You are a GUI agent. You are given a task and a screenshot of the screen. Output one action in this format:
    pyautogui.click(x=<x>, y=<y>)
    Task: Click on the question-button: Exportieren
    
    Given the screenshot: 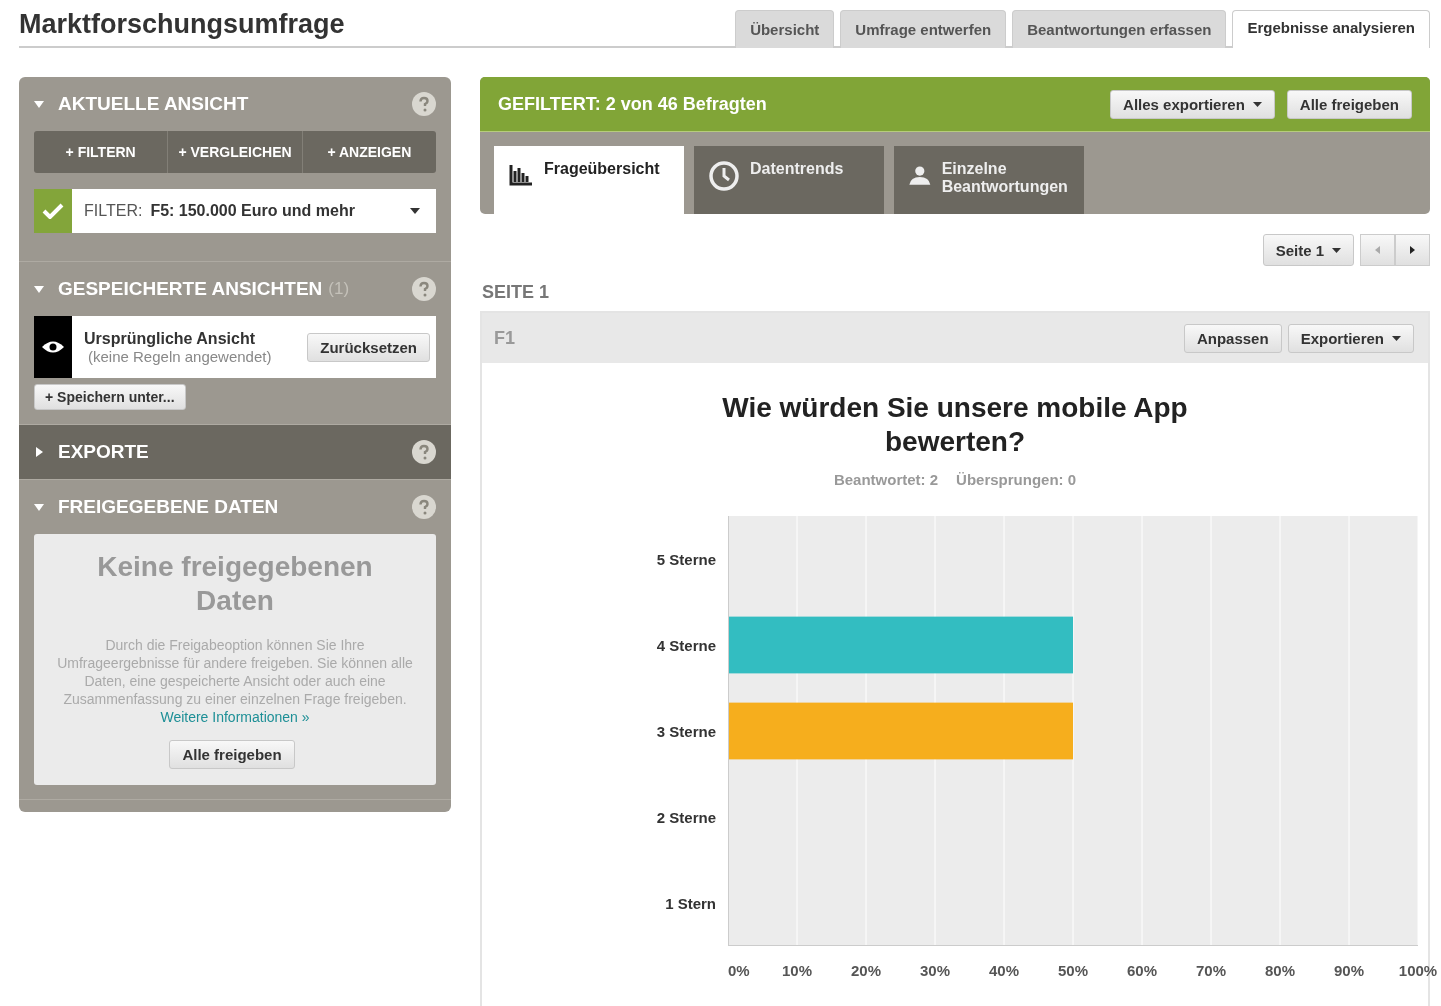 What is the action you would take?
    pyautogui.click(x=1350, y=338)
    